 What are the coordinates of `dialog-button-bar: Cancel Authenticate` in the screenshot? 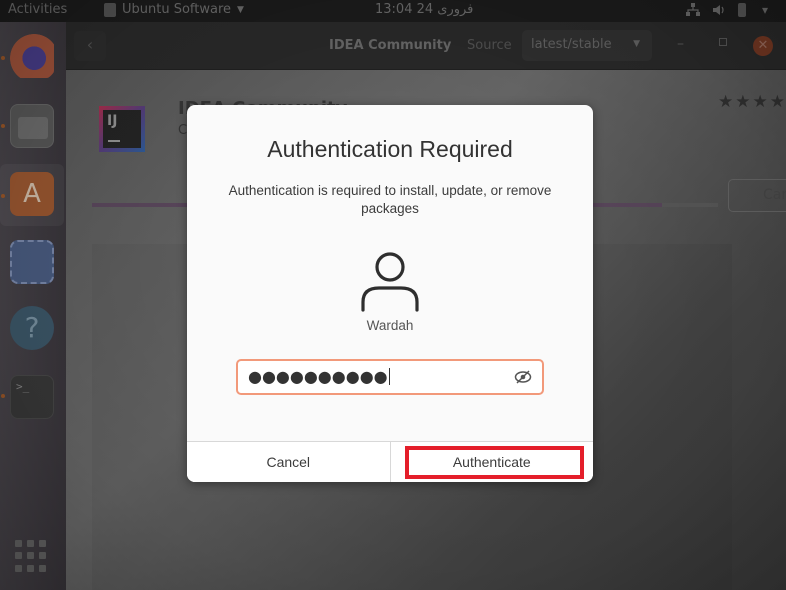 It's located at (390, 461).